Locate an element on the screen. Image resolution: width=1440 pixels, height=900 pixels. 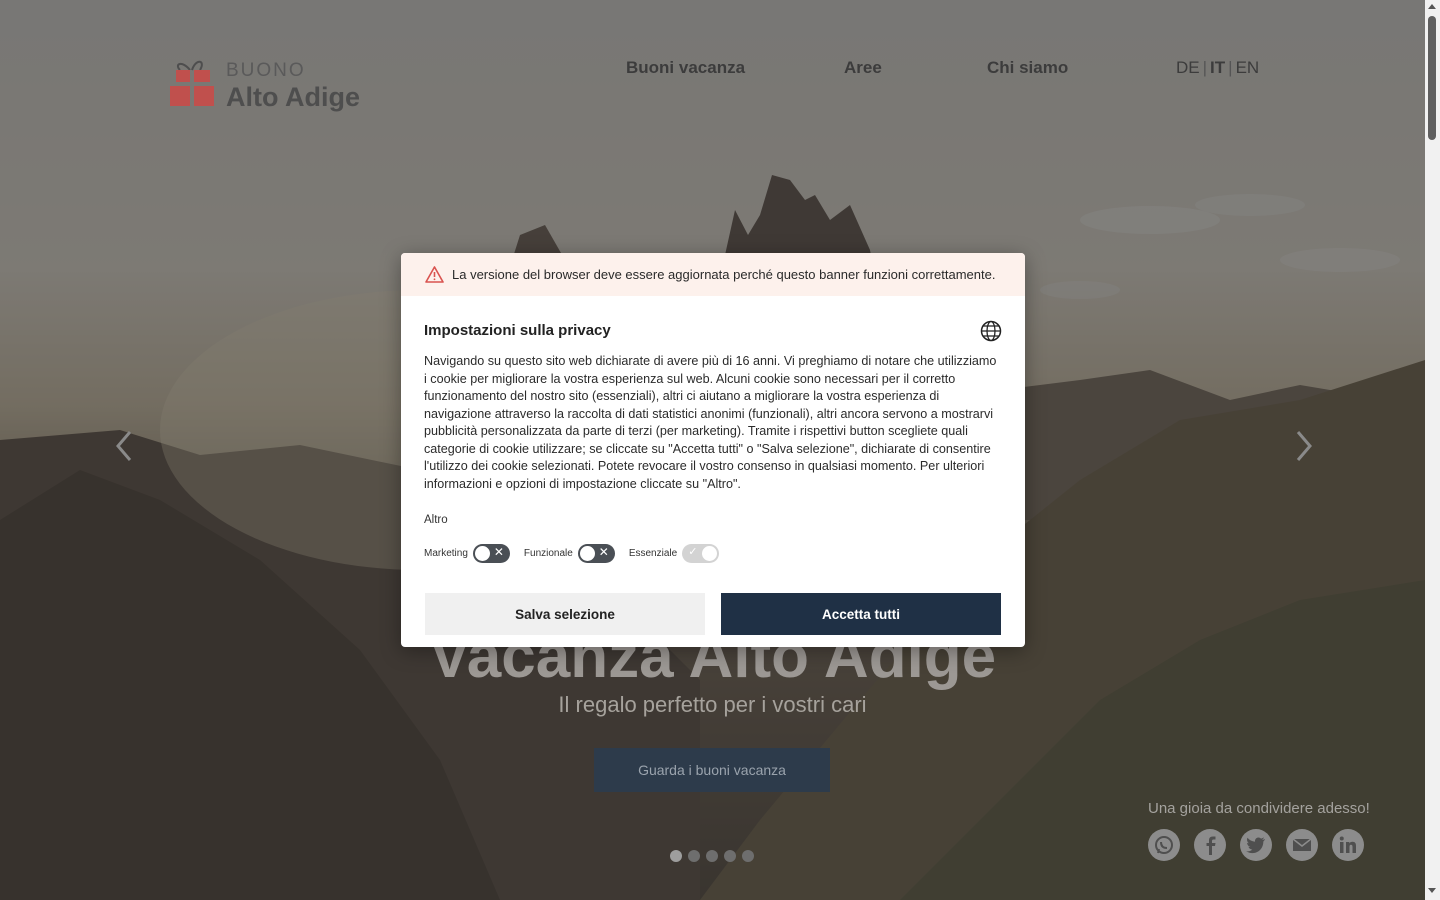
carousel-prev-icon is located at coordinates (125, 446).